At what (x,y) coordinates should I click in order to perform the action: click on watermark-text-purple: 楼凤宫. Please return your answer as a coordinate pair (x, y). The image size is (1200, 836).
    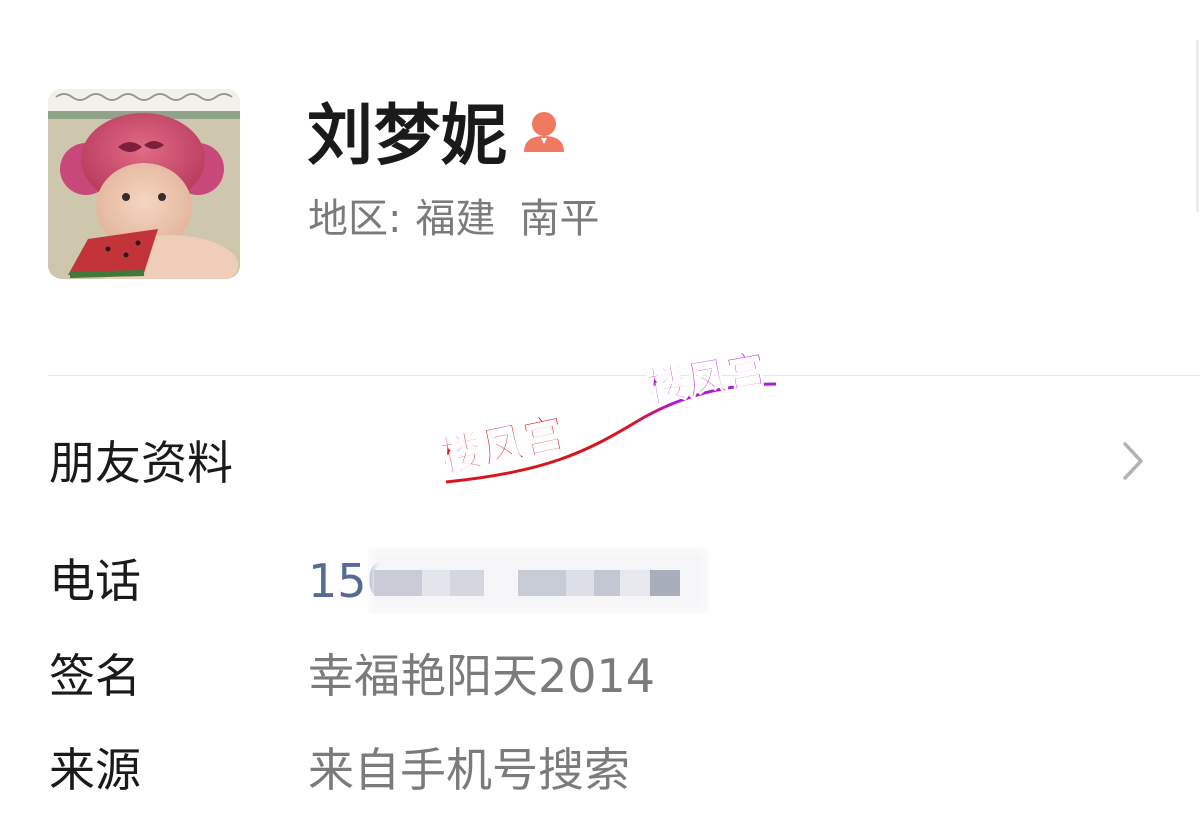
    Looking at the image, I should click on (707, 379).